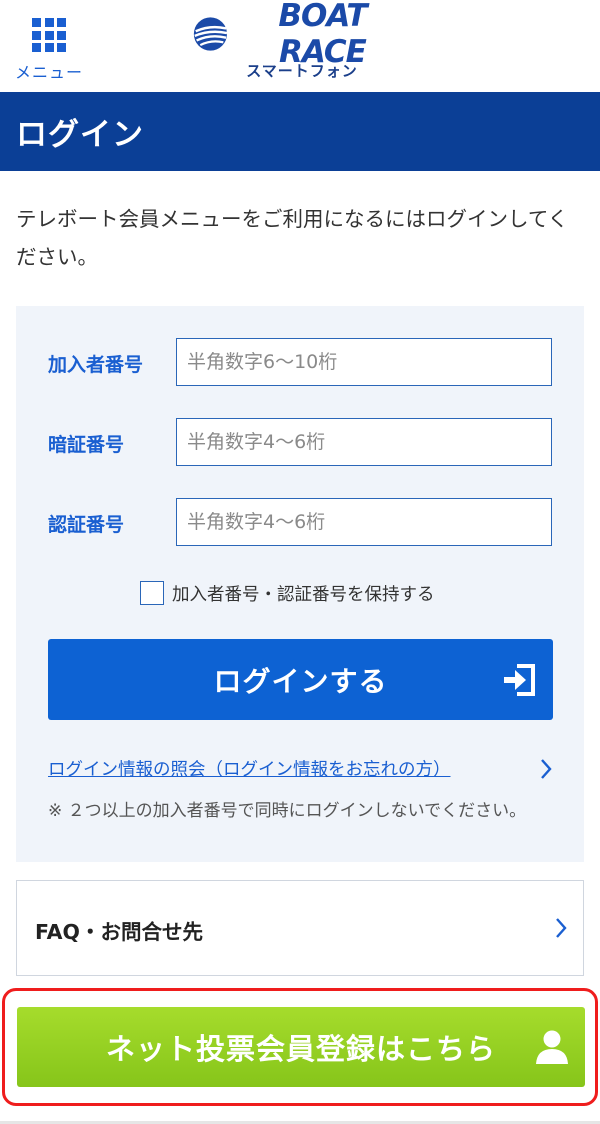 This screenshot has width=600, height=1124. What do you see at coordinates (86, 525) in the screenshot?
I see `auth-number-label: 認証番号` at bounding box center [86, 525].